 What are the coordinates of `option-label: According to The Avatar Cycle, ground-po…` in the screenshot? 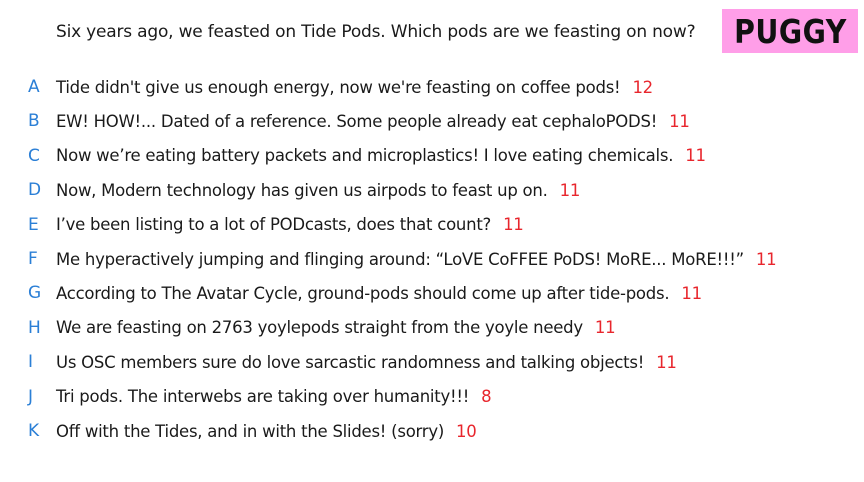 It's located at (363, 293).